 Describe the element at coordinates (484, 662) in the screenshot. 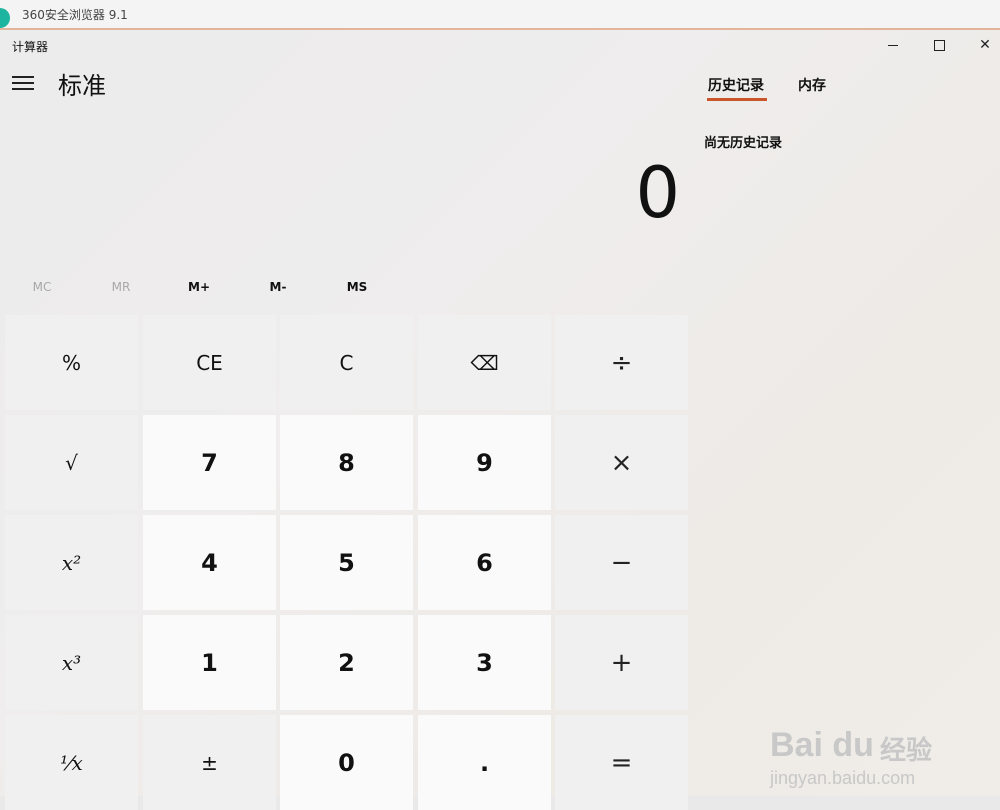

I see `digit-3-button: 3` at that location.